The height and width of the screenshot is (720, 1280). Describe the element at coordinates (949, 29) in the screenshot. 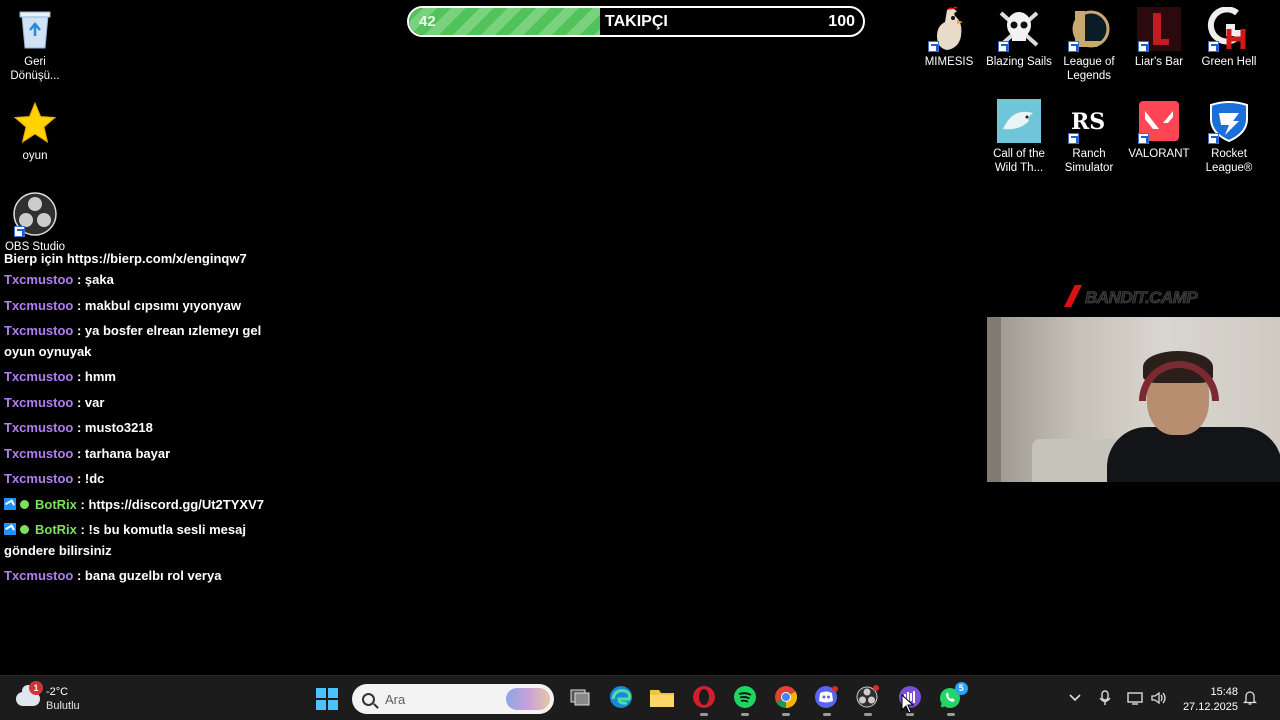

I see `rooster-icon` at that location.